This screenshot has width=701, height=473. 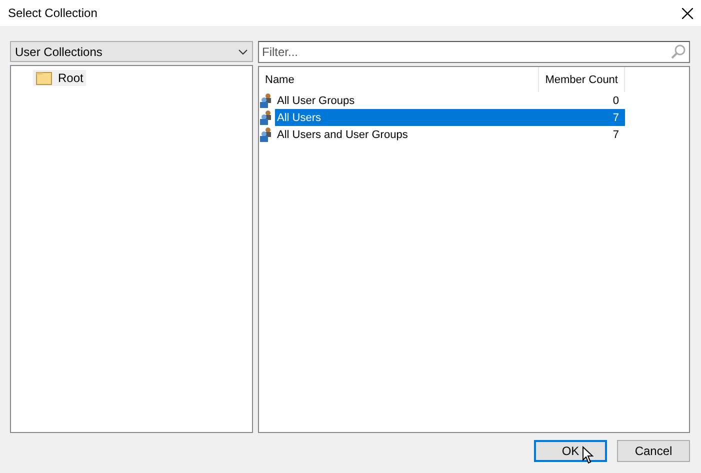 I want to click on column-header: Member Count, so click(x=582, y=79).